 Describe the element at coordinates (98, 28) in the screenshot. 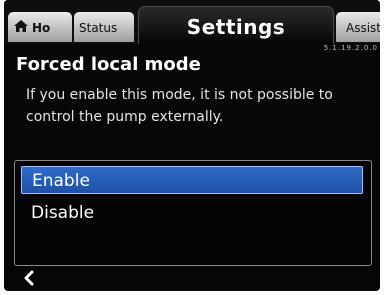

I see `tab-status-label: Status` at that location.